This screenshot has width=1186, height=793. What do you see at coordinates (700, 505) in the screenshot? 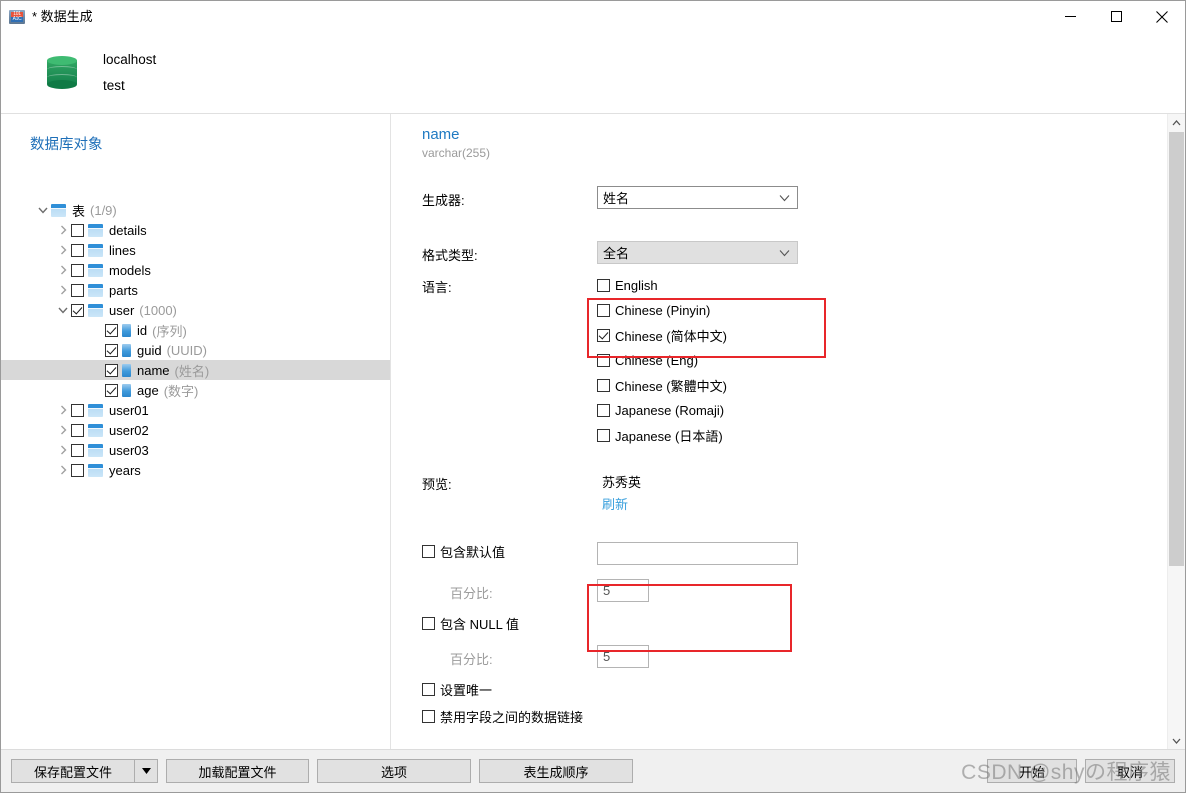
I see `preview-refresh-link: 刷新` at bounding box center [700, 505].